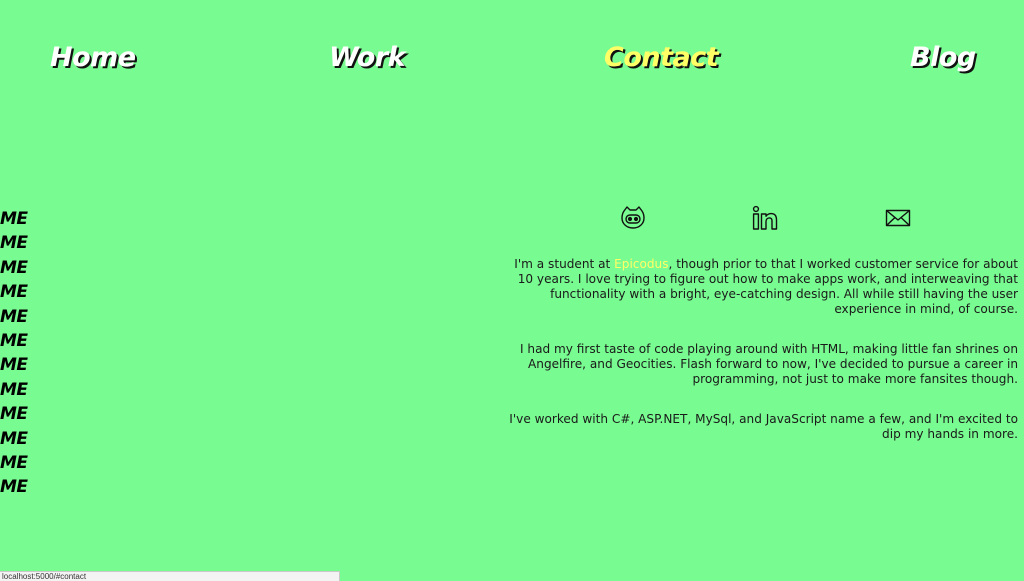  Describe the element at coordinates (564, 264) in the screenshot. I see `about-p1-before: I'm a student at` at that location.